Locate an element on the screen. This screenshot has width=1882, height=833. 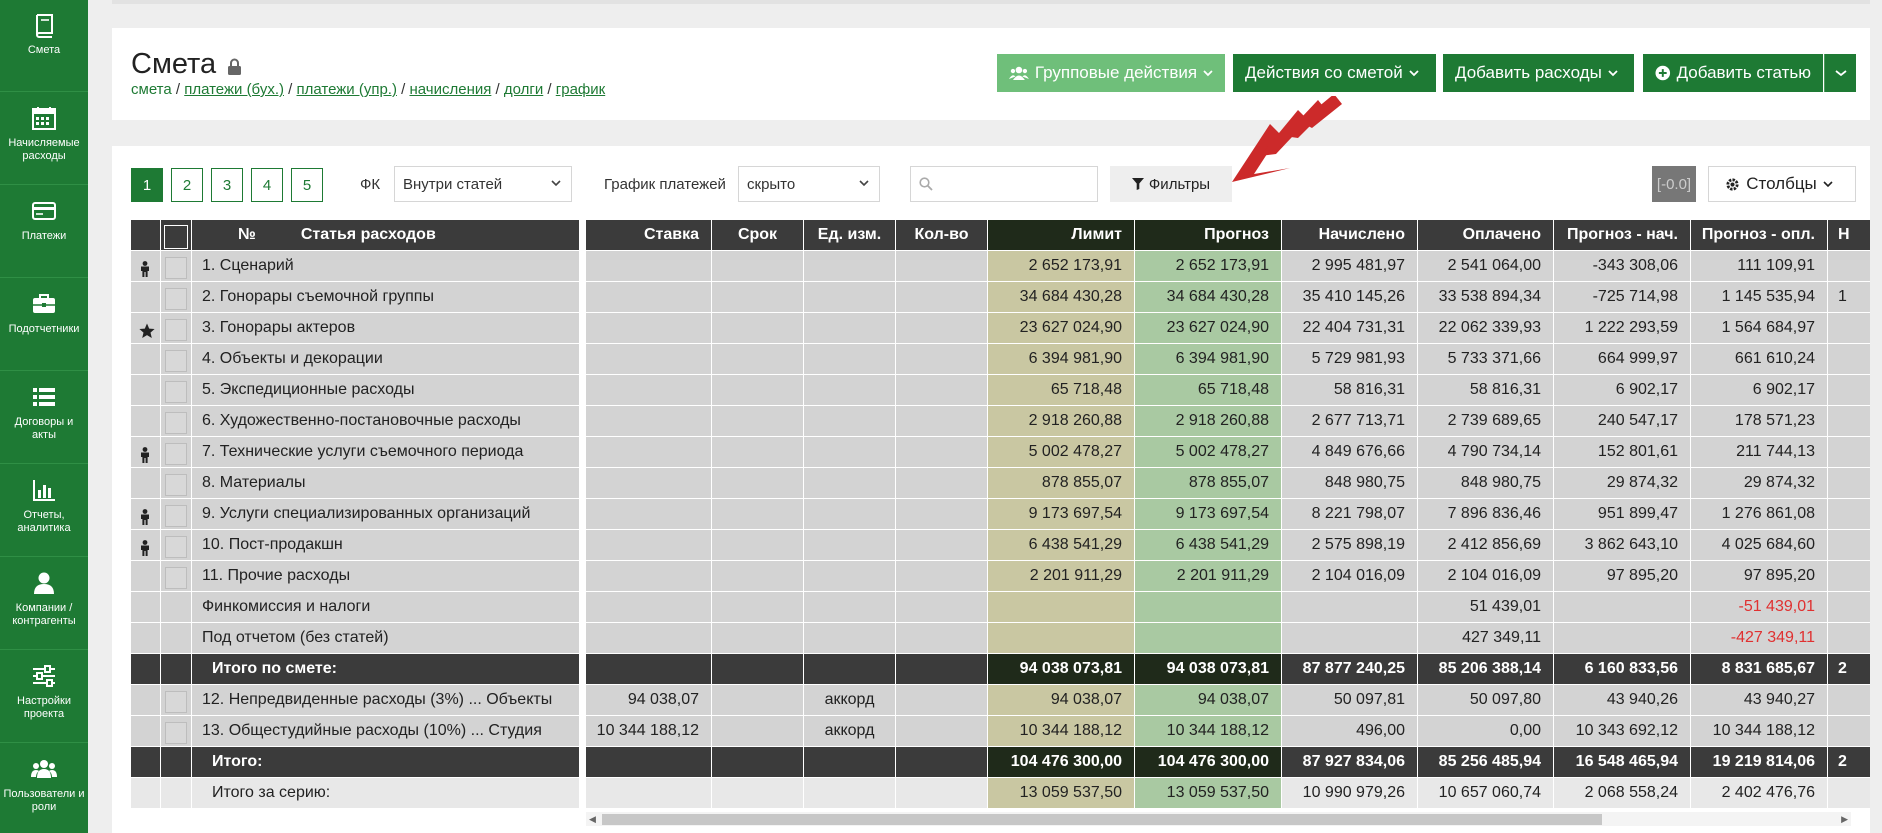
breadcrumb-link-5: график is located at coordinates (580, 89).